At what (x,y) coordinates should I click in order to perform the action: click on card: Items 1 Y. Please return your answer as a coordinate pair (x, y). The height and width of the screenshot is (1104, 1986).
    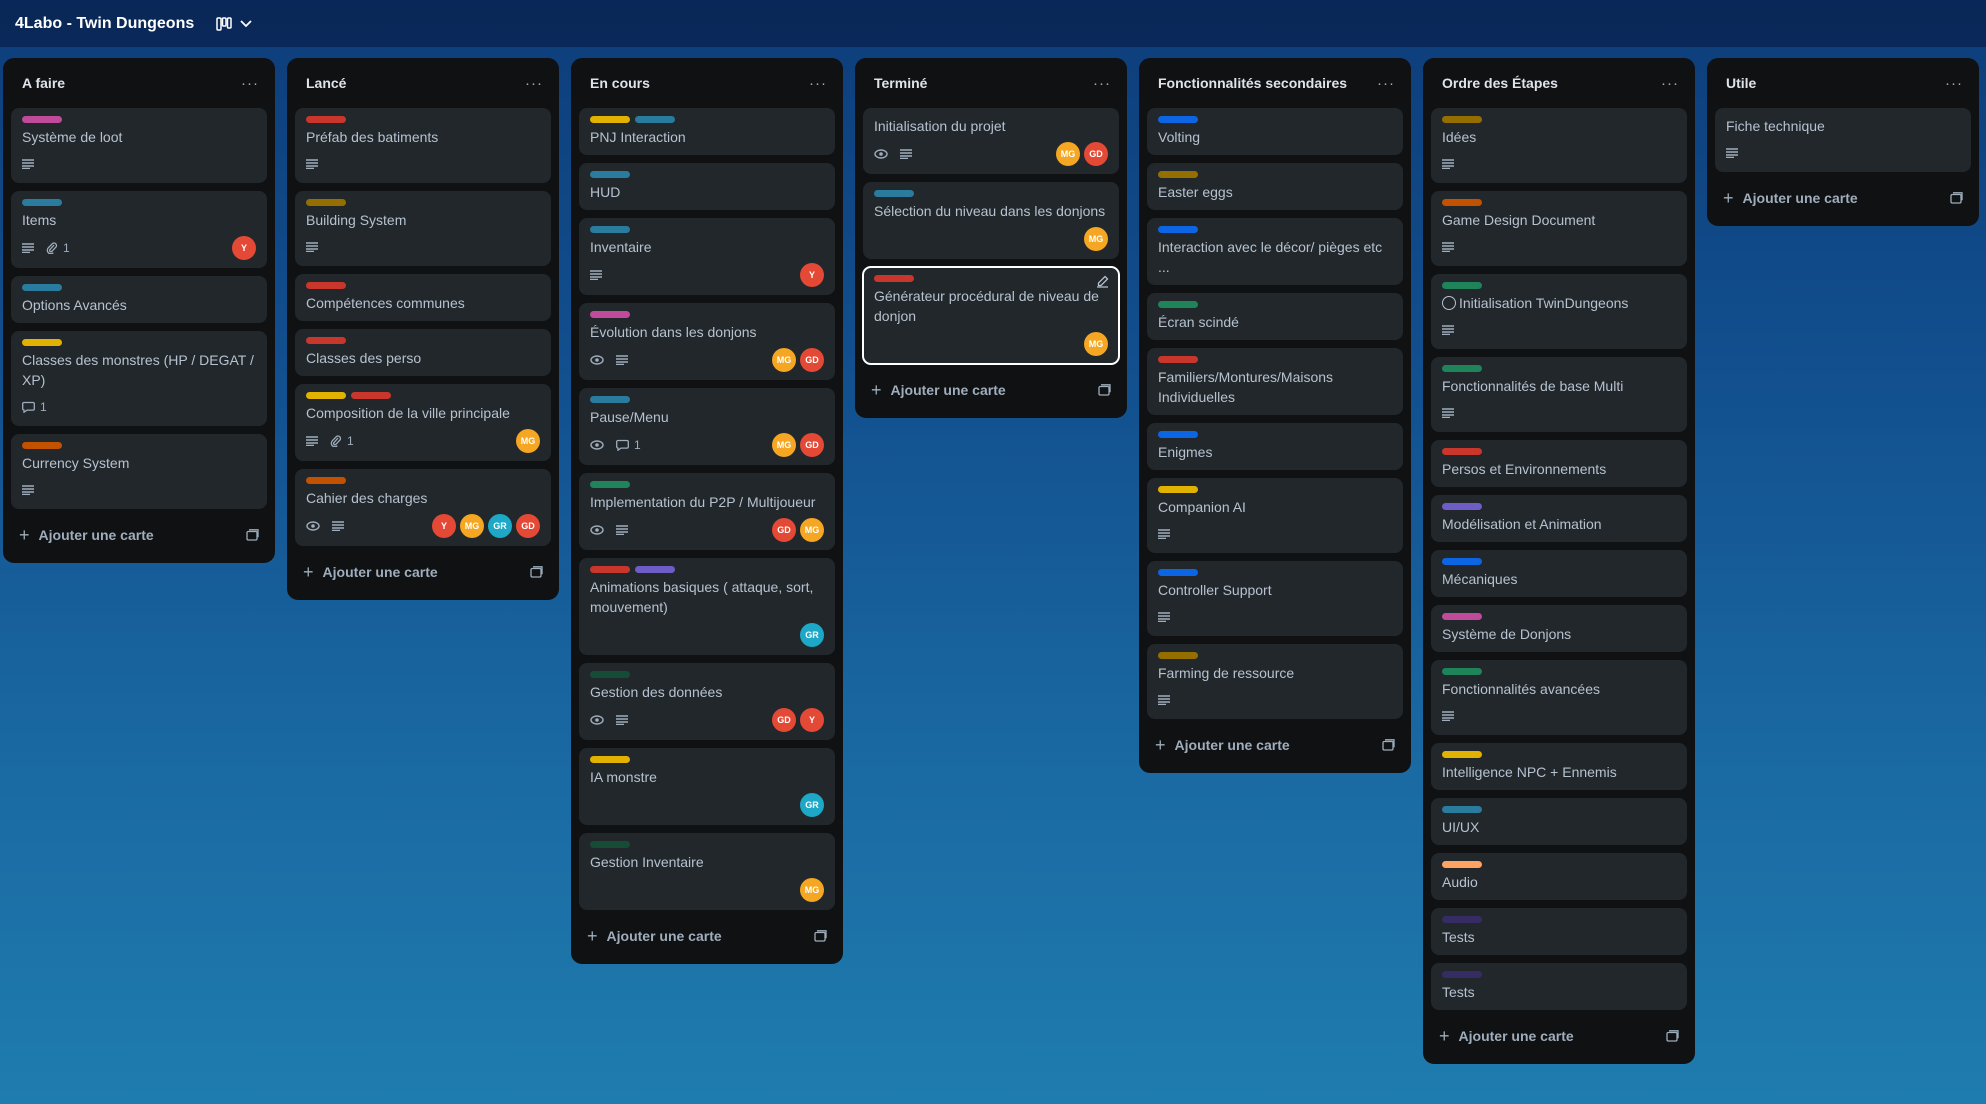
    Looking at the image, I should click on (139, 229).